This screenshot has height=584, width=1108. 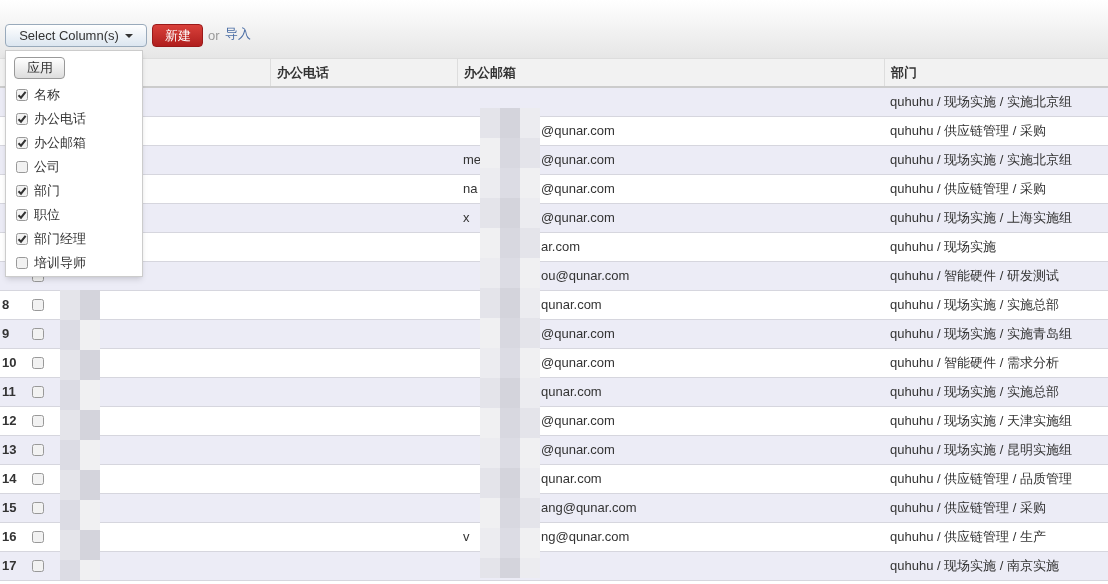 I want to click on column-header: 部门, so click(x=904, y=72).